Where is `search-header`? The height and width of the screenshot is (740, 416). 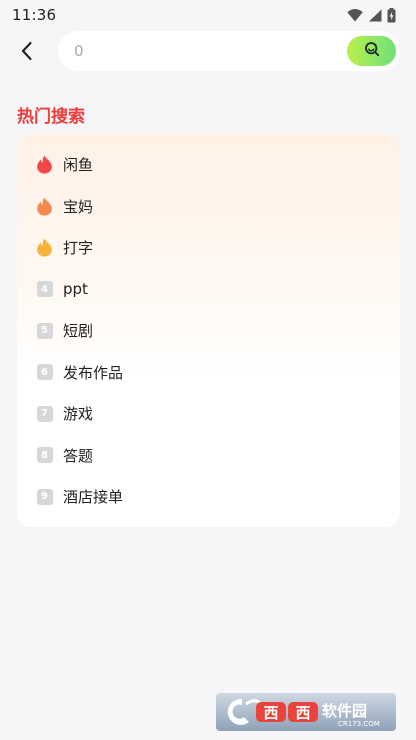 search-header is located at coordinates (208, 52).